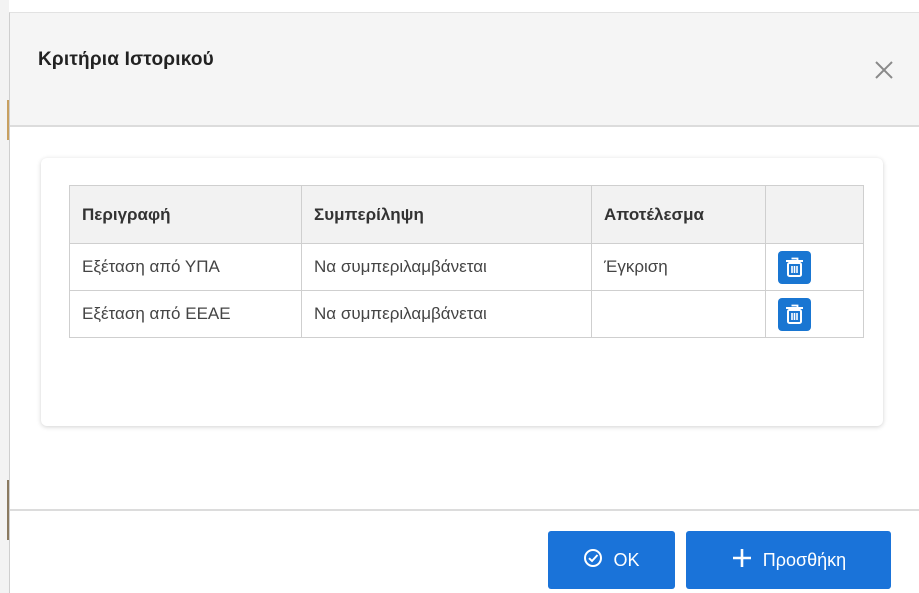 Image resolution: width=919 pixels, height=593 pixels. Describe the element at coordinates (742, 560) in the screenshot. I see `plus-icon` at that location.